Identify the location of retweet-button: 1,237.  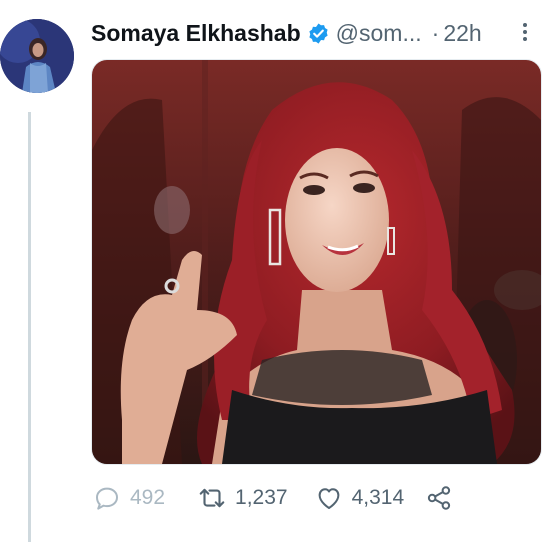
(242, 498).